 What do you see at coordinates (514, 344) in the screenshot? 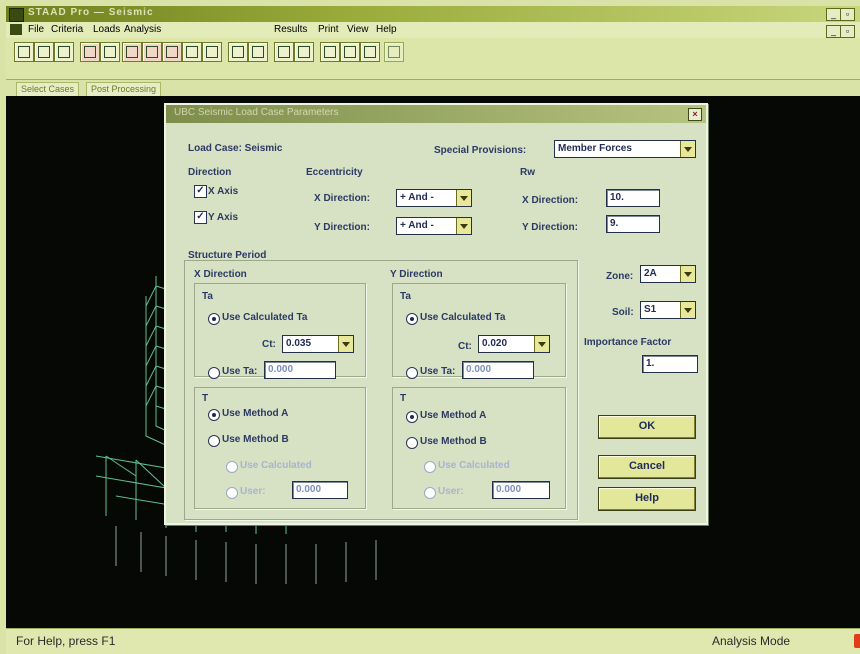
I see `y-ct-select: 0.020` at bounding box center [514, 344].